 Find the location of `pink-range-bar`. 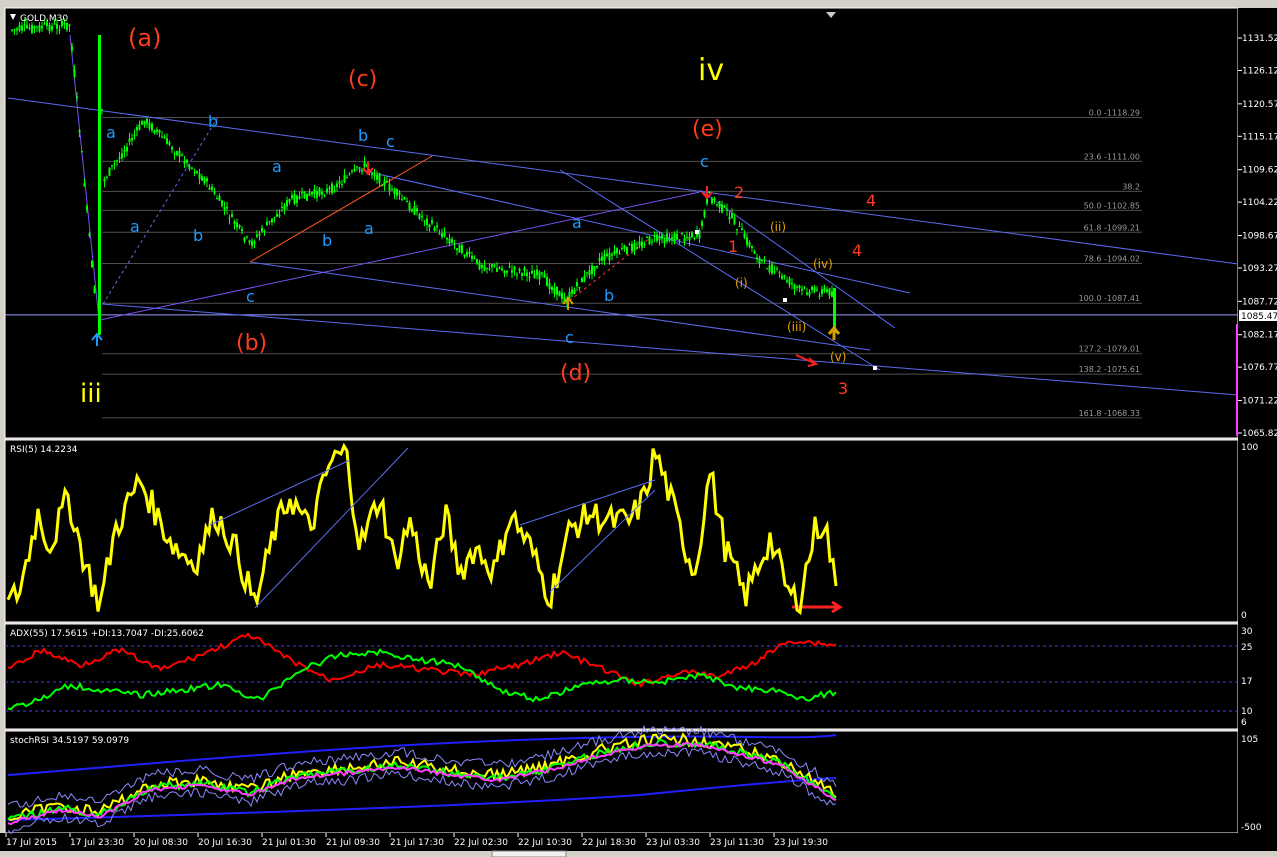

pink-range-bar is located at coordinates (1237, 380).